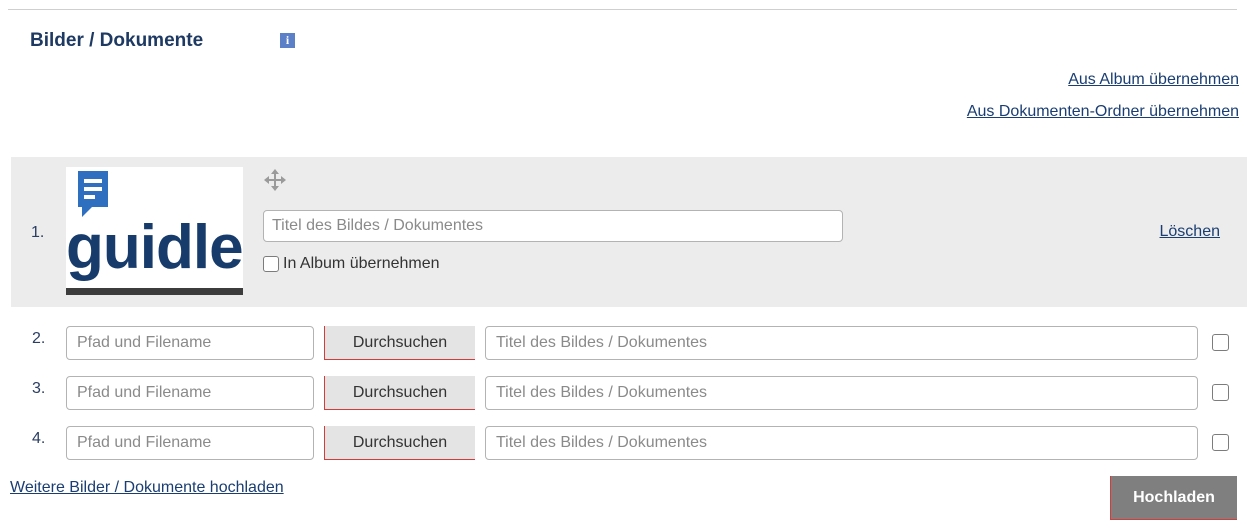 The width and height of the screenshot is (1247, 531). I want to click on row-number: 2., so click(39, 338).